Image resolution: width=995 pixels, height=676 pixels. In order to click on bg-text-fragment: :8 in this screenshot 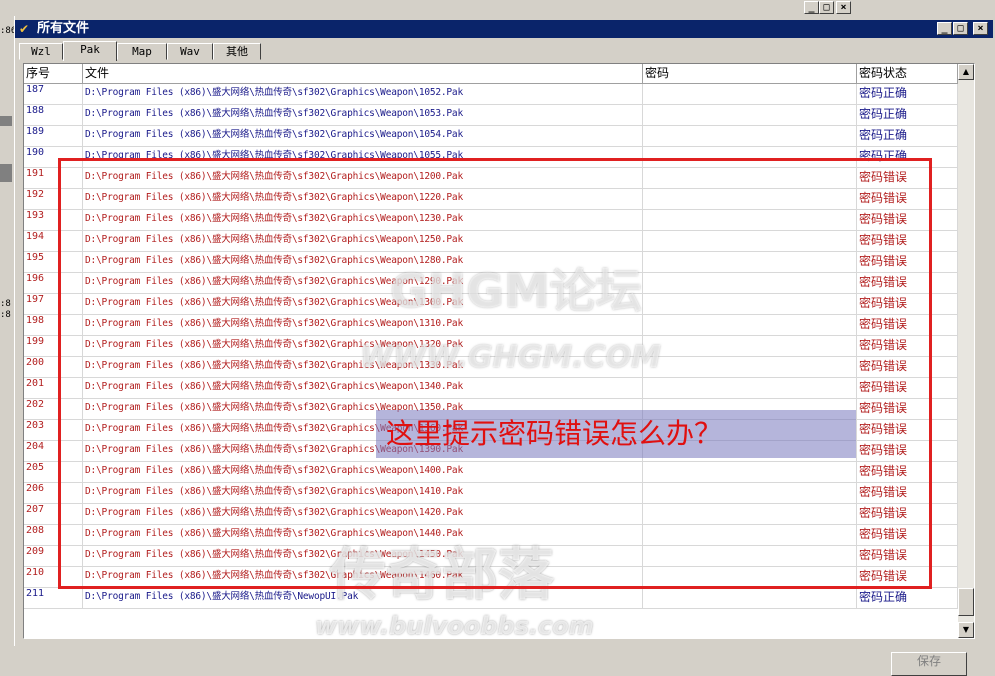, I will do `click(5, 304)`.